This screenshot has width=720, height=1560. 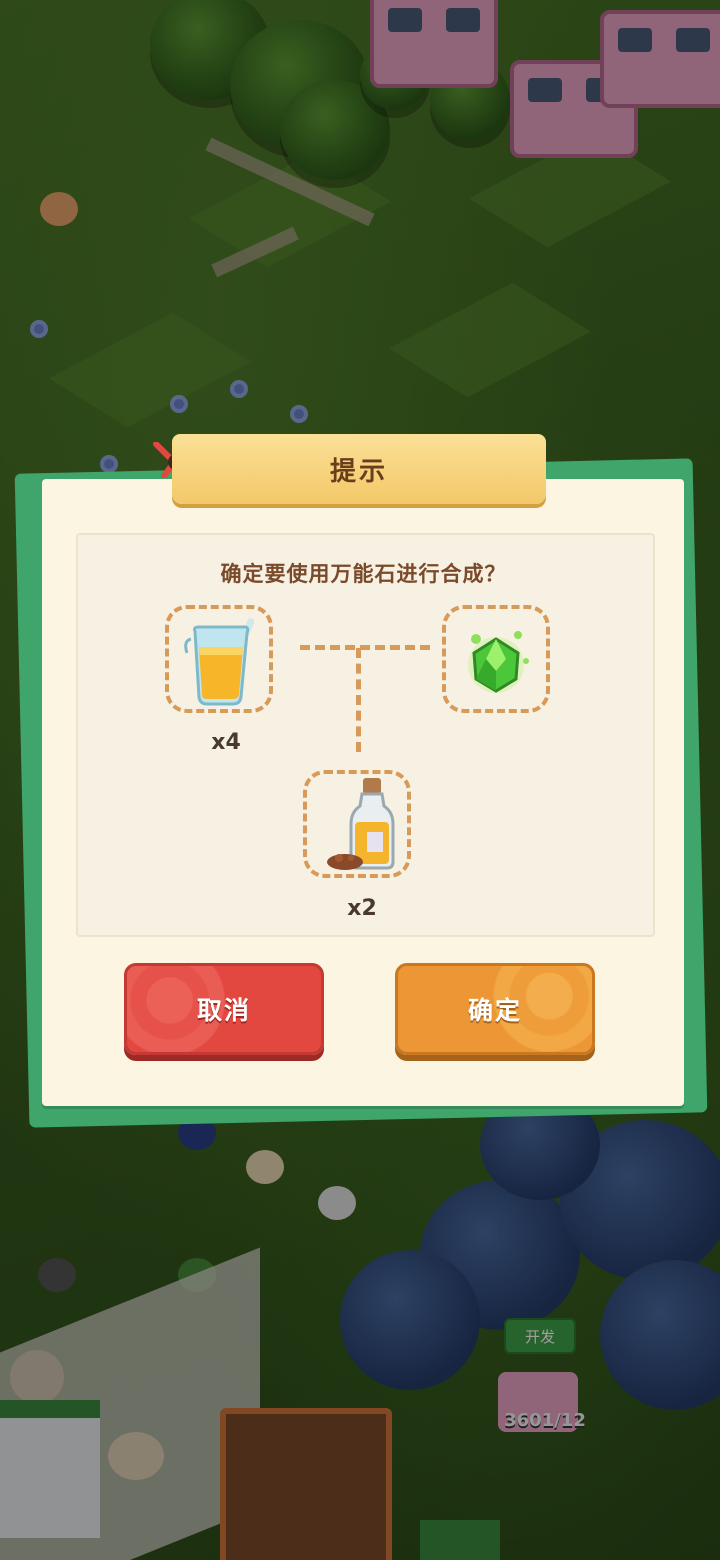 What do you see at coordinates (226, 742) in the screenshot?
I see `ingredient-count-label: x4` at bounding box center [226, 742].